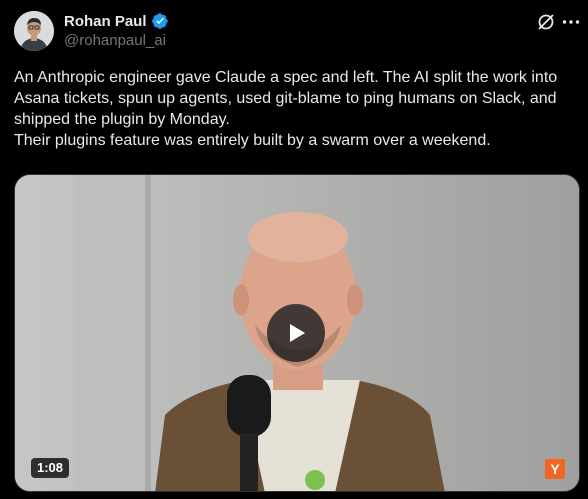  I want to click on more-options-button, so click(571, 22).